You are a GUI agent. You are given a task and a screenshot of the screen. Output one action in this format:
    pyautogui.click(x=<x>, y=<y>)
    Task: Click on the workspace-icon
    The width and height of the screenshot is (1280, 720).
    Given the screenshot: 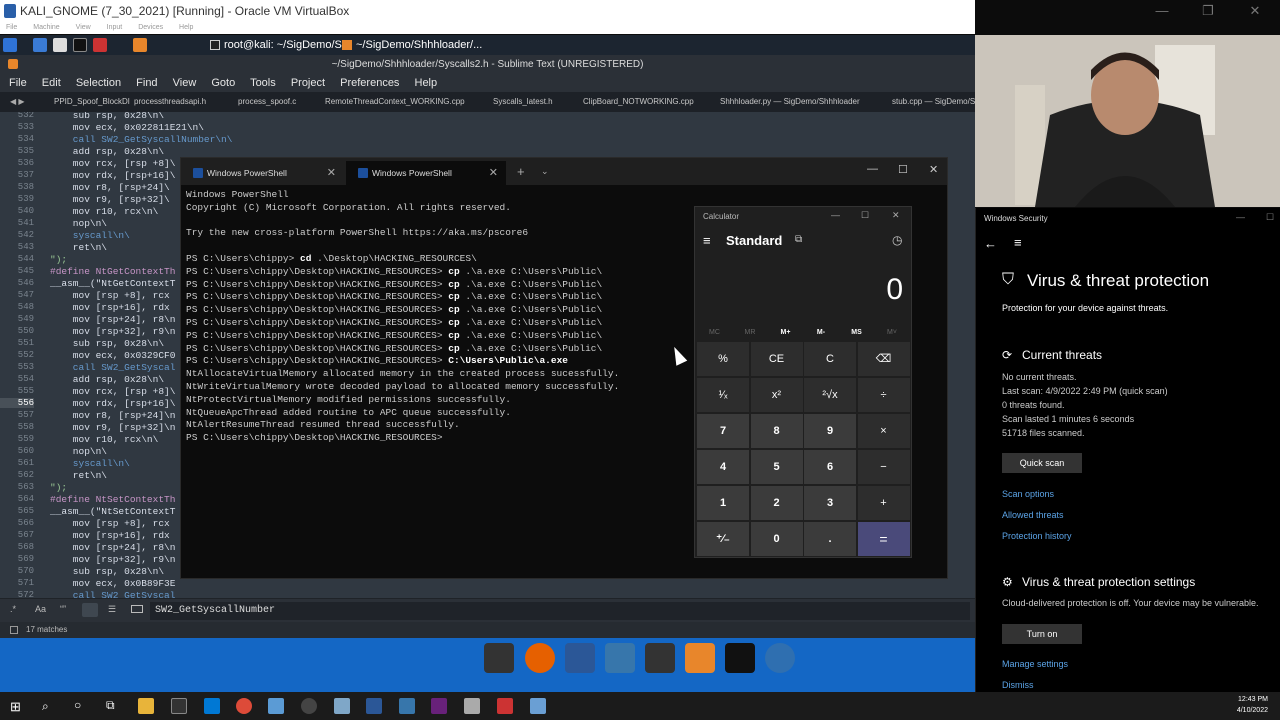 What is the action you would take?
    pyautogui.click(x=40, y=45)
    